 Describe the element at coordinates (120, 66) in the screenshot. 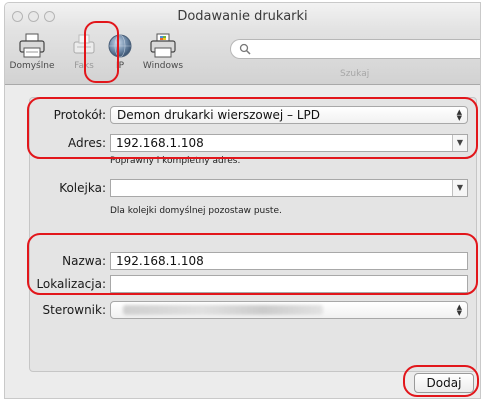

I see `toolbar-item-label: IP` at that location.